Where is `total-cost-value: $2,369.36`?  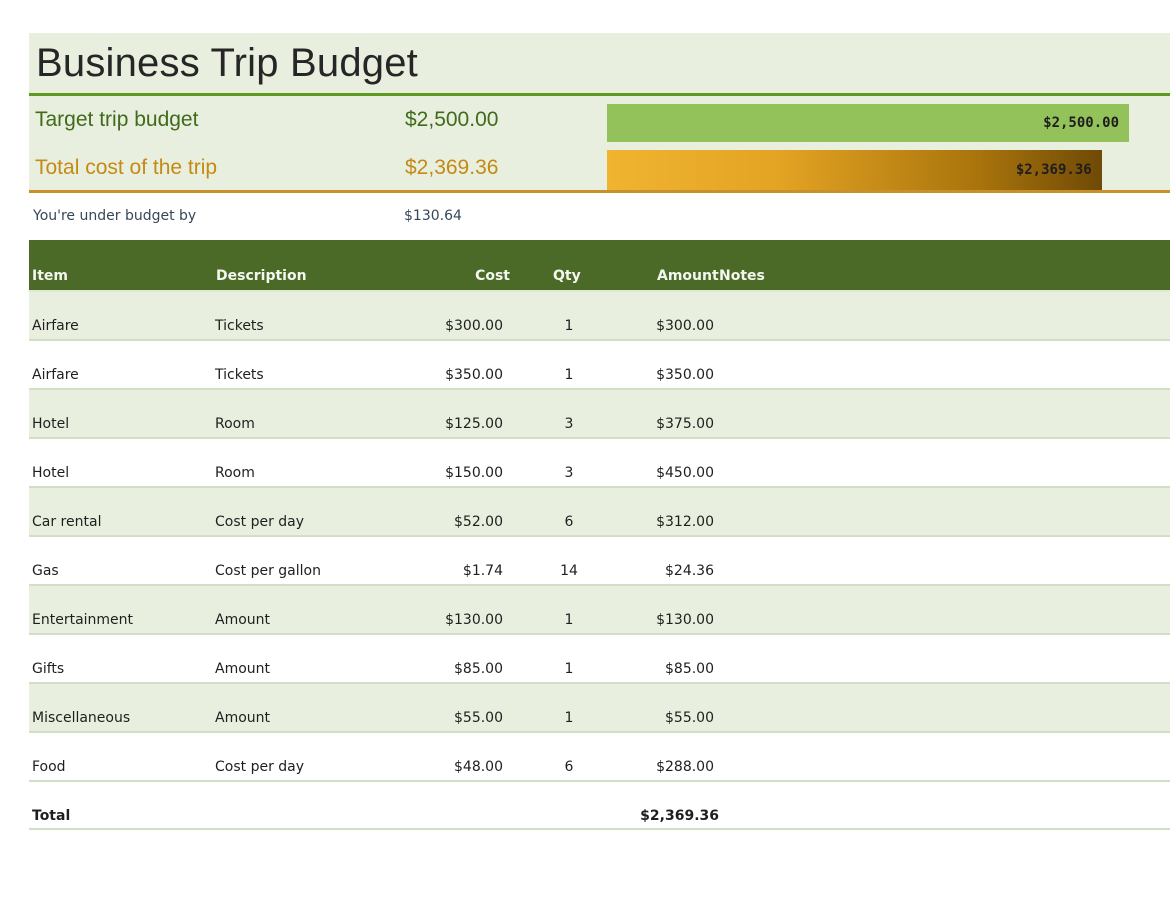 total-cost-value: $2,369.36 is located at coordinates (451, 168).